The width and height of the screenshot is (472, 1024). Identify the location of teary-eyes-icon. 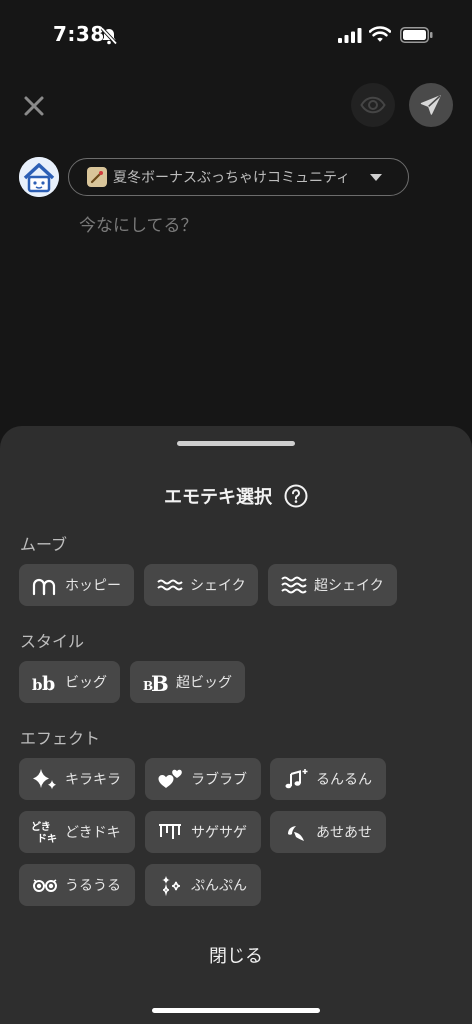
(45, 885).